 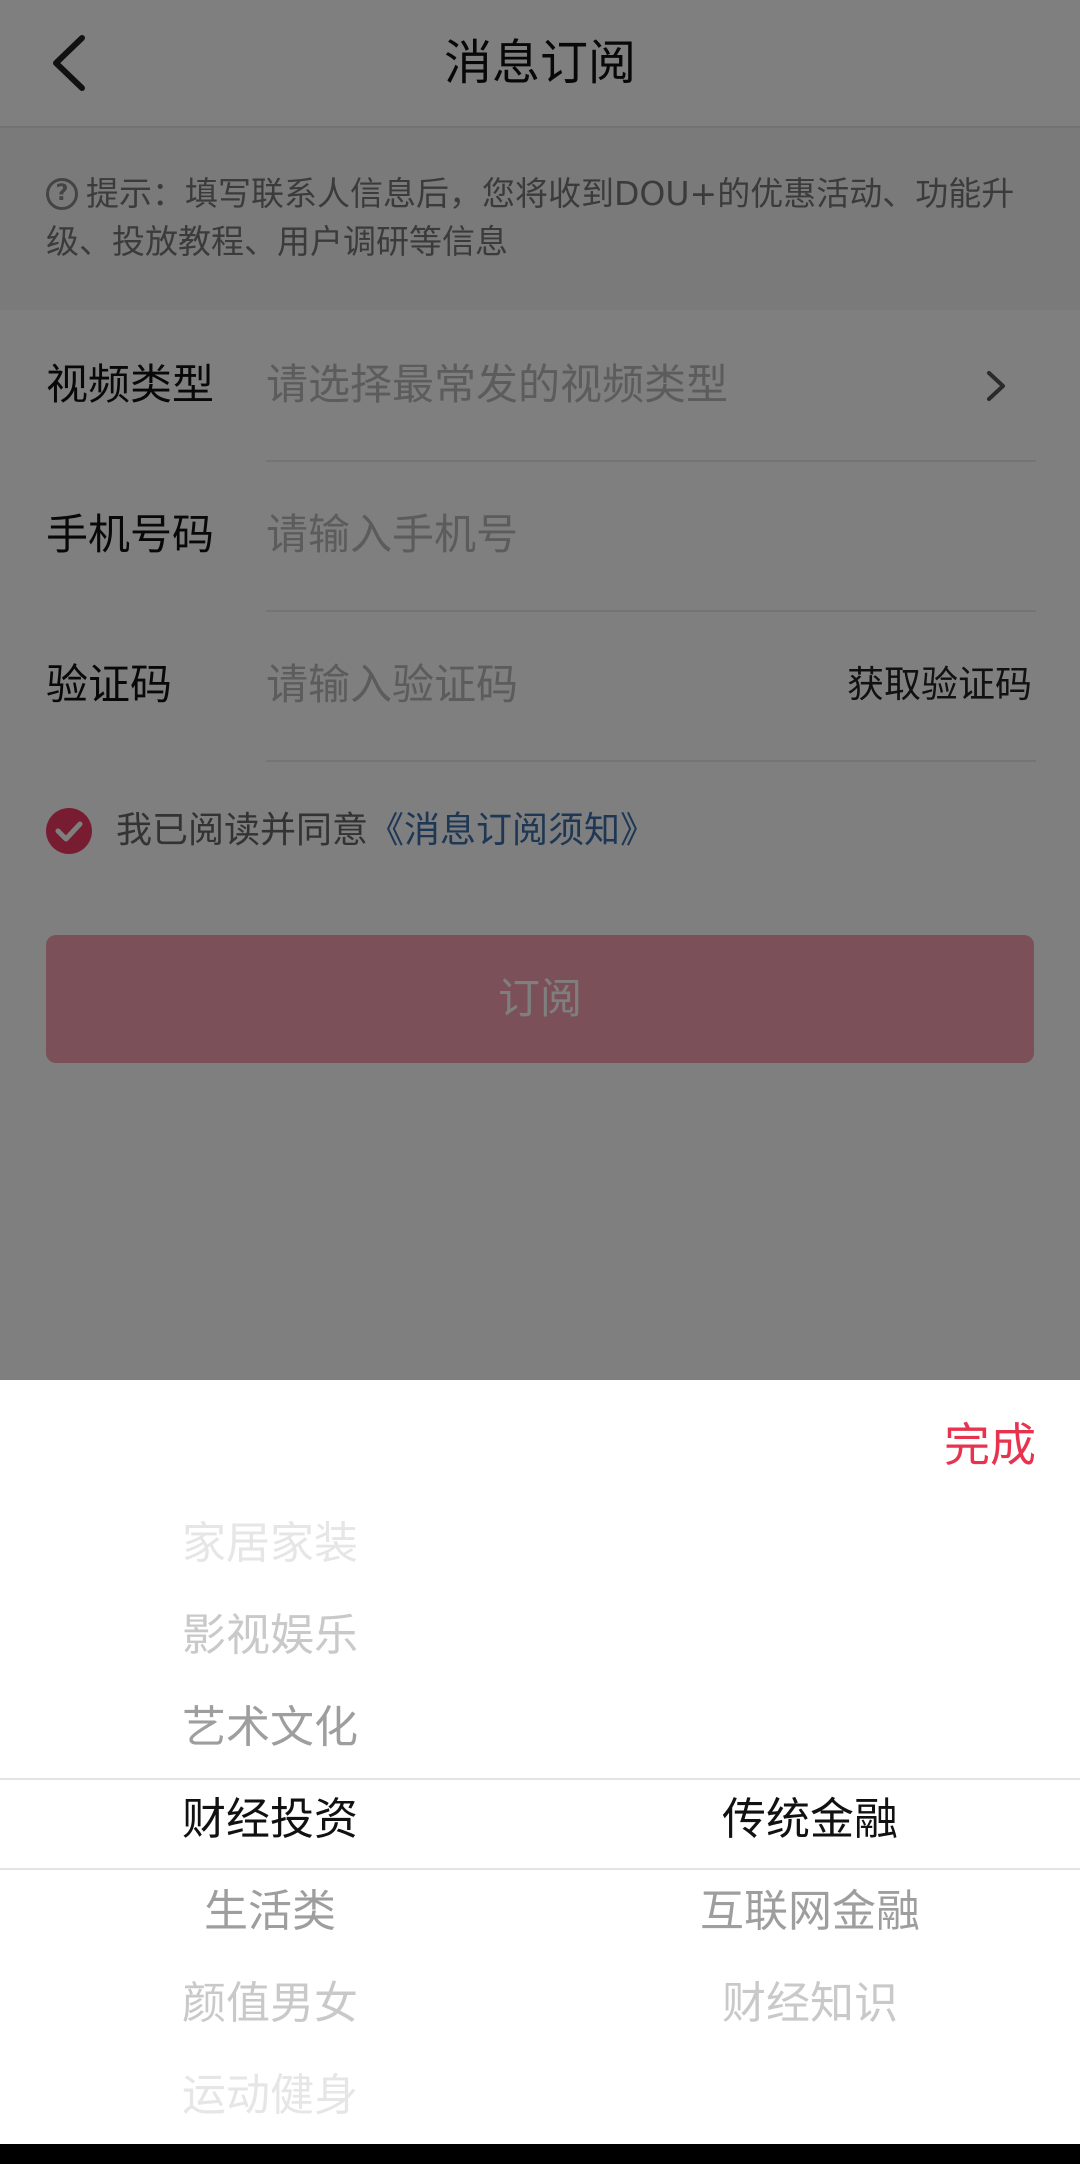 I want to click on picker-option: 生活类, so click(x=270, y=1912).